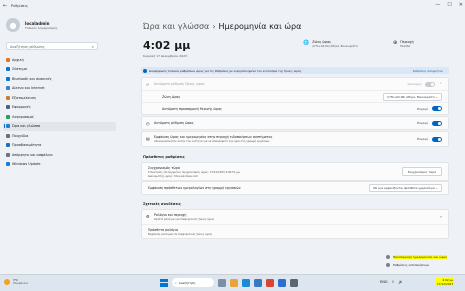 This screenshot has width=465, height=291. Describe the element at coordinates (388, 257) in the screenshot. I see `settings-icon` at that location.